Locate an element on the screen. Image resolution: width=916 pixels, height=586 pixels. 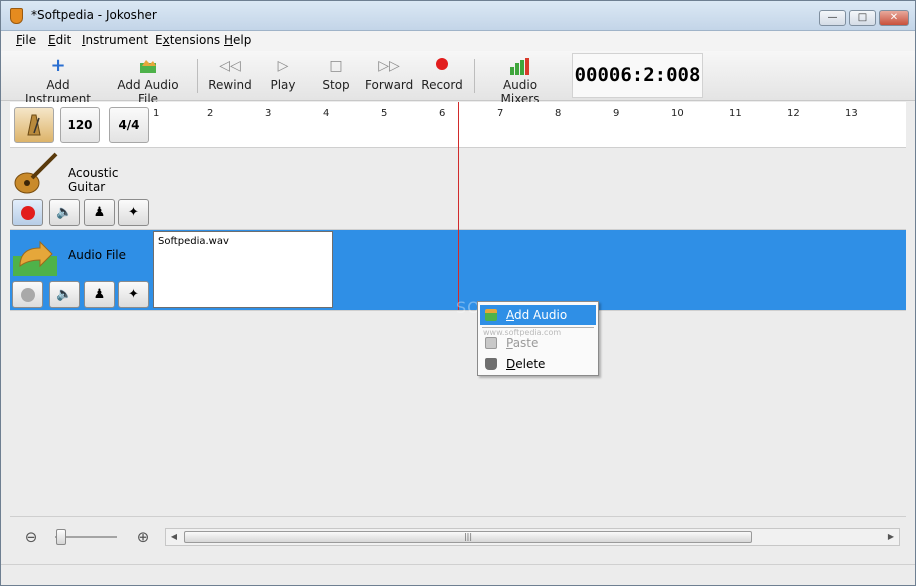
ruler-bar-number: 9 is located at coordinates (616, 113).